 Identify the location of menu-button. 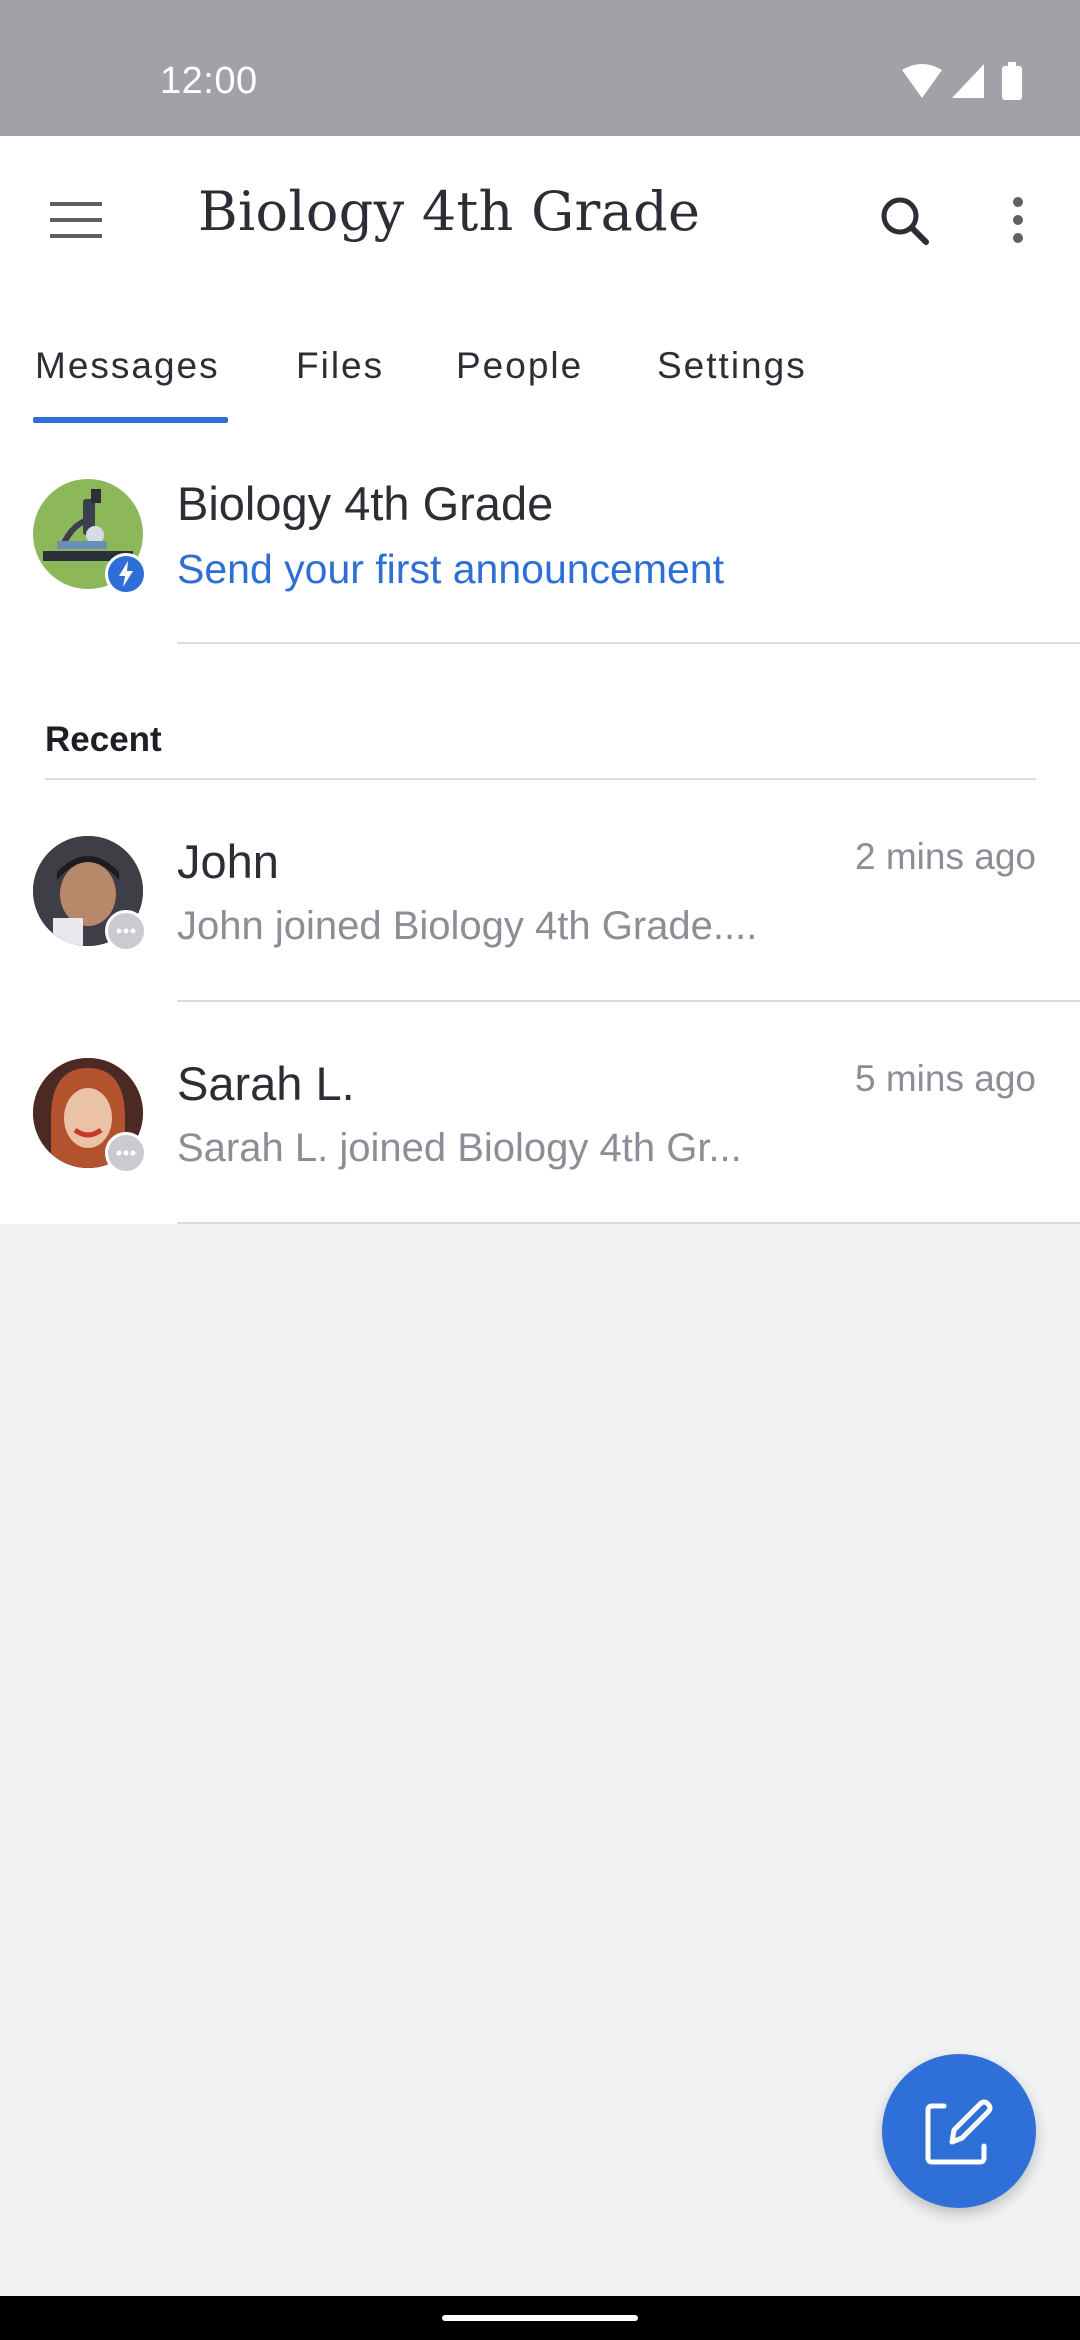
(76, 220).